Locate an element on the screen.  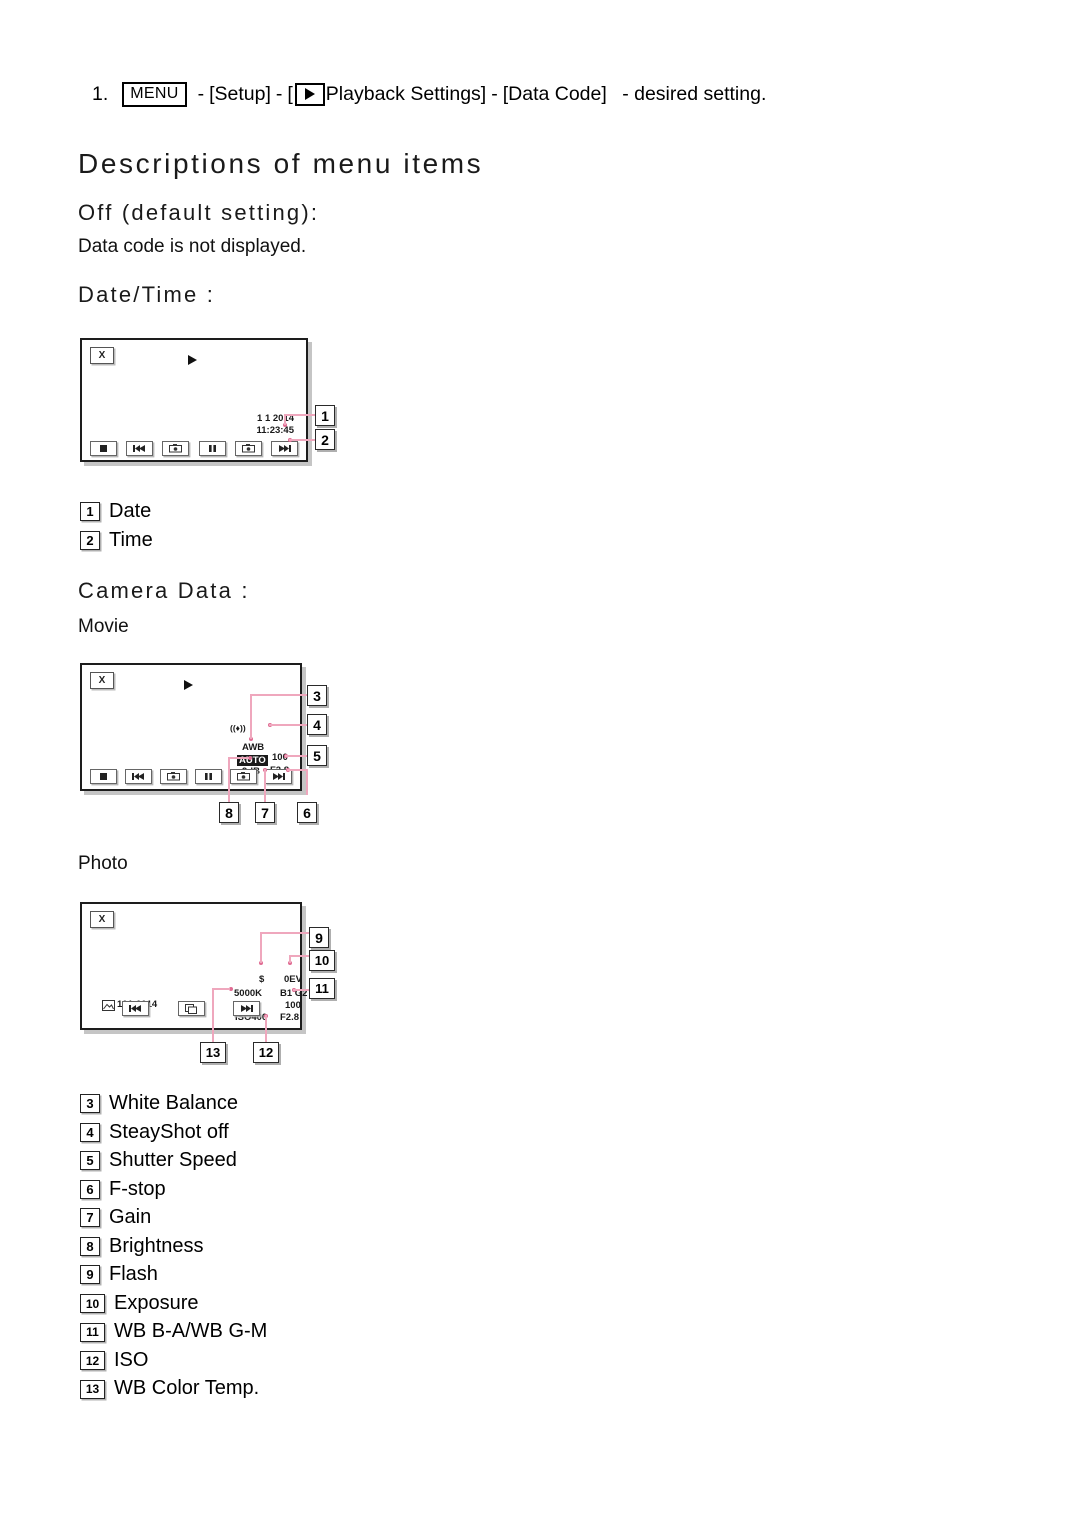
callout-13: 13 is located at coordinates (213, 1052).